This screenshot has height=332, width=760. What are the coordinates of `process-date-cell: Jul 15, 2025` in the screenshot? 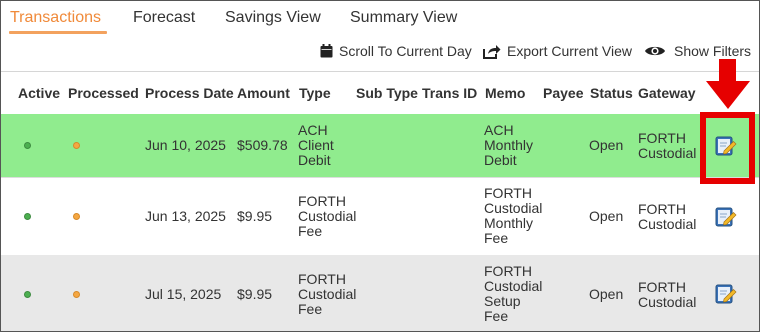 It's located at (183, 294).